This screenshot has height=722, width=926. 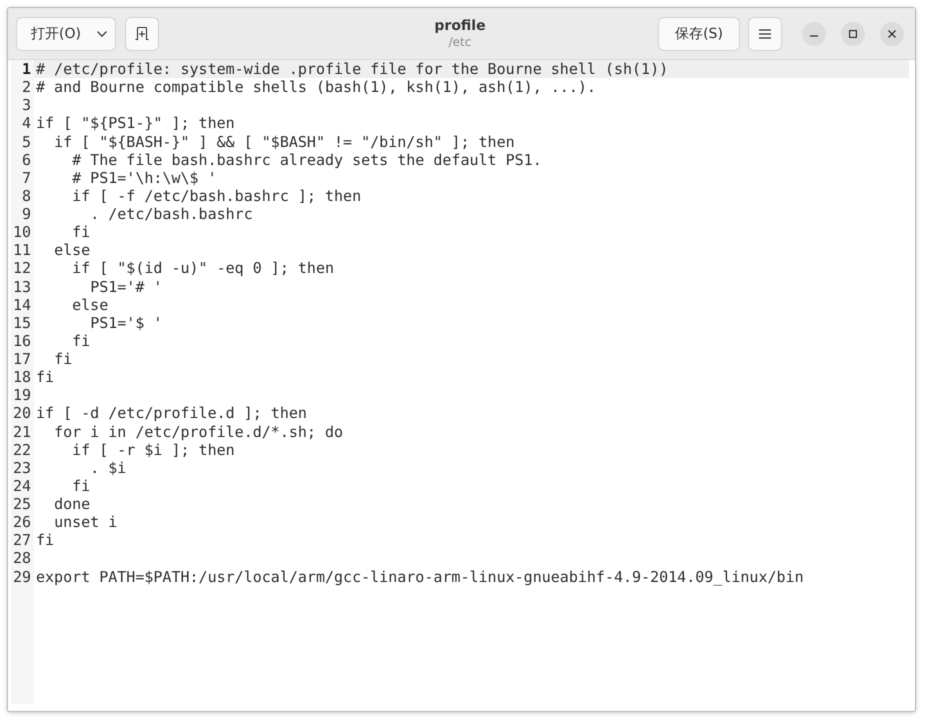 I want to click on maximize-button, so click(x=853, y=34).